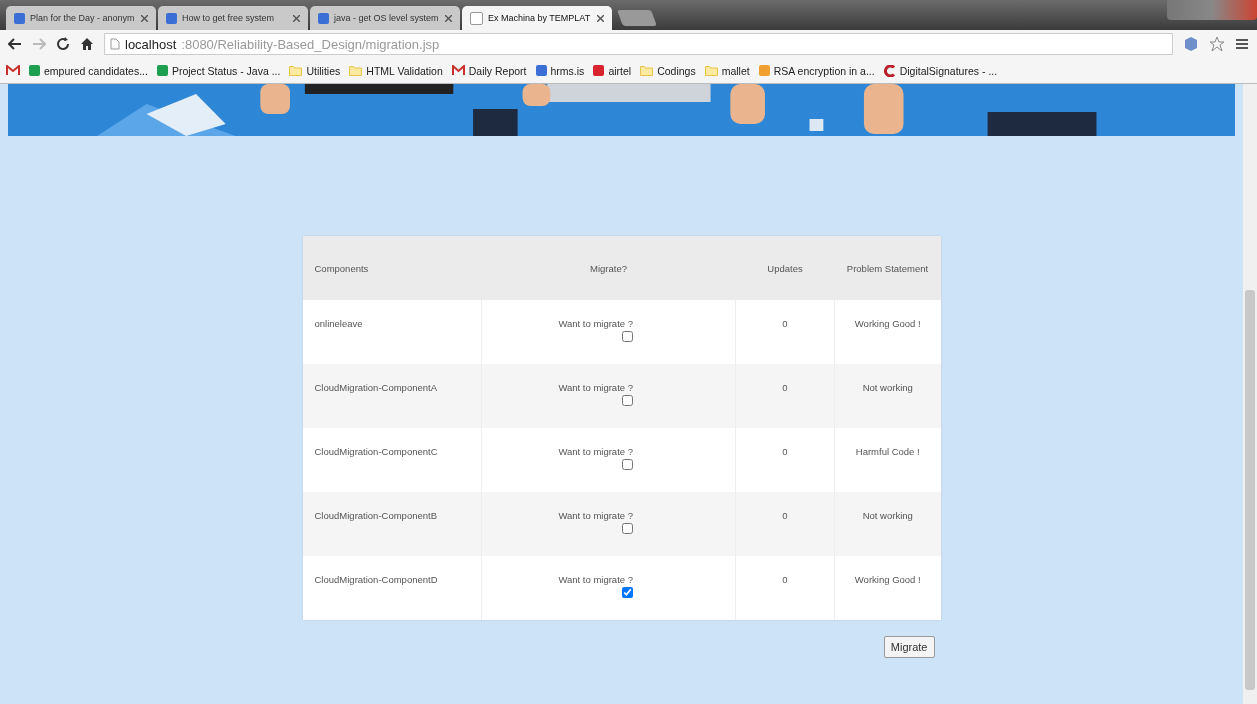  I want to click on home-icon, so click(87, 44).